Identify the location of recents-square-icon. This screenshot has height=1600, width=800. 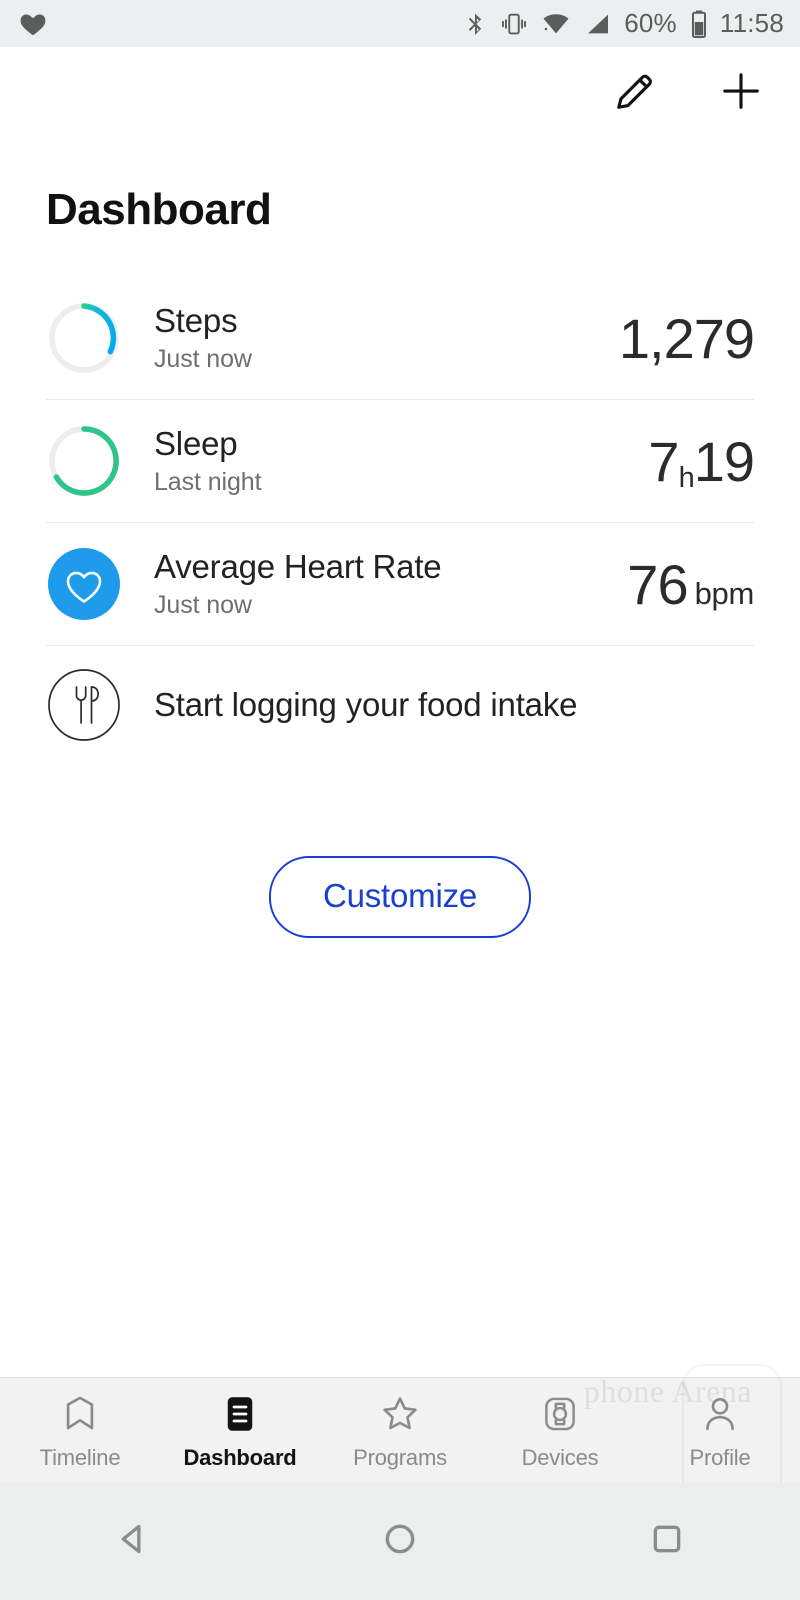
(667, 1541).